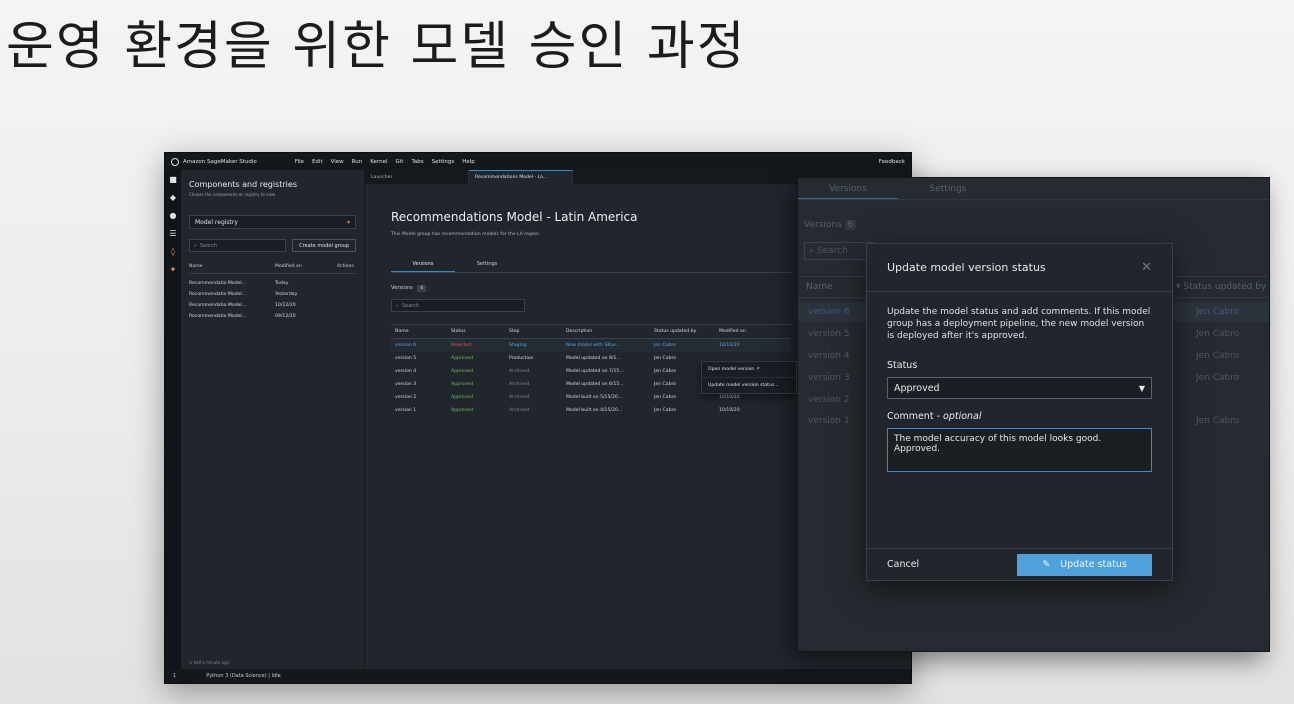 This screenshot has width=1294, height=704. Describe the element at coordinates (345, 266) in the screenshot. I see `col-actions: Actions` at that location.